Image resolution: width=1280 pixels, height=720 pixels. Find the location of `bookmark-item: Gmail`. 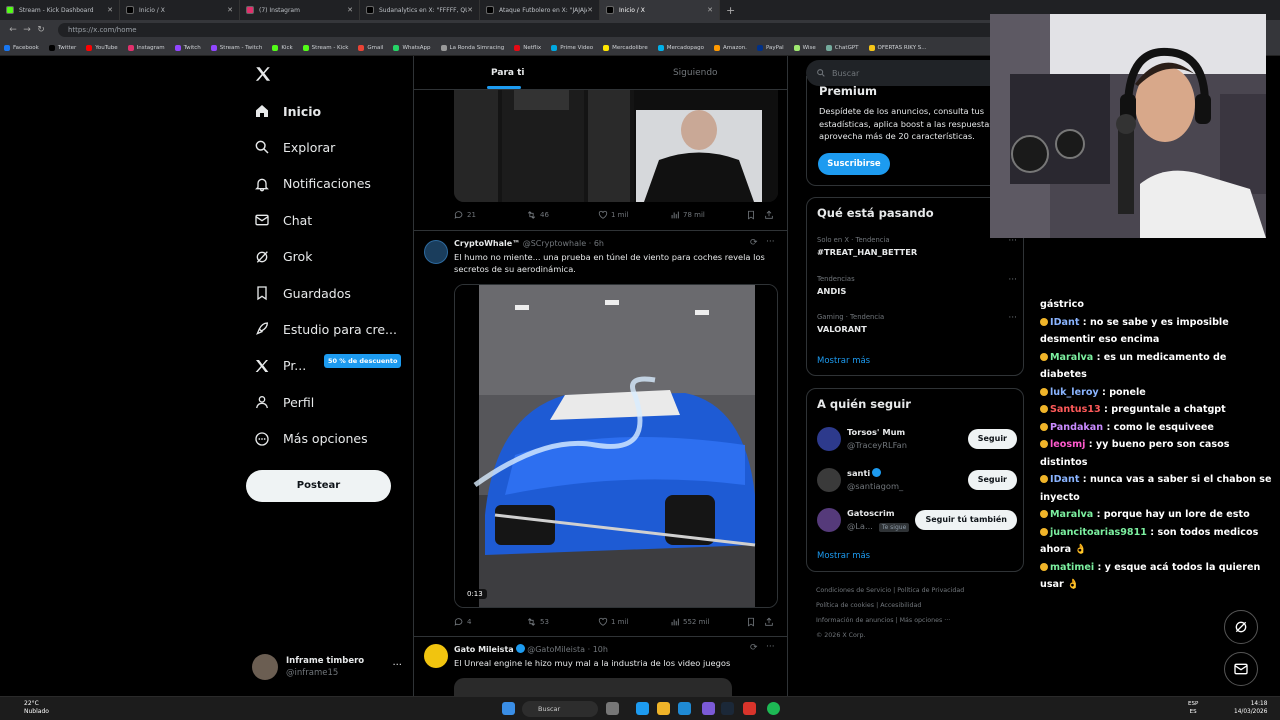

bookmark-item: Gmail is located at coordinates (370, 47).